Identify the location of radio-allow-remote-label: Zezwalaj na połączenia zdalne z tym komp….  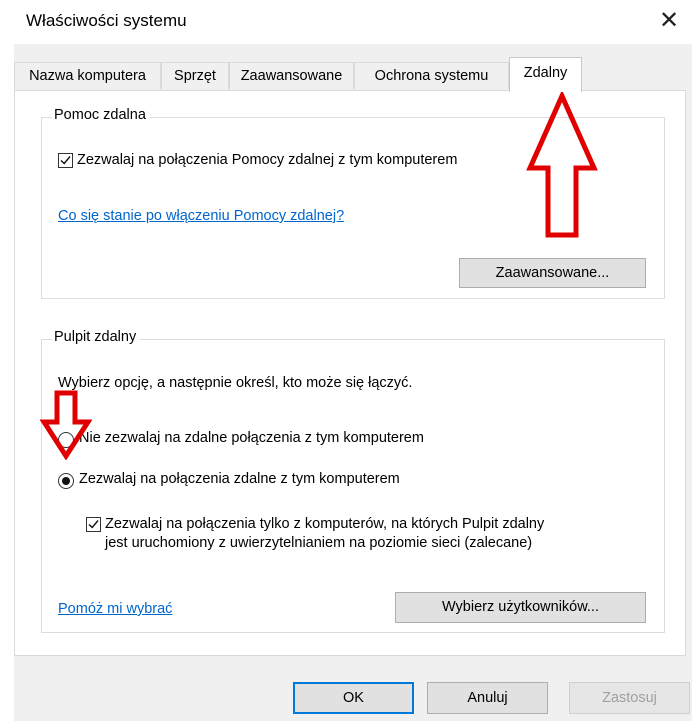
(239, 479).